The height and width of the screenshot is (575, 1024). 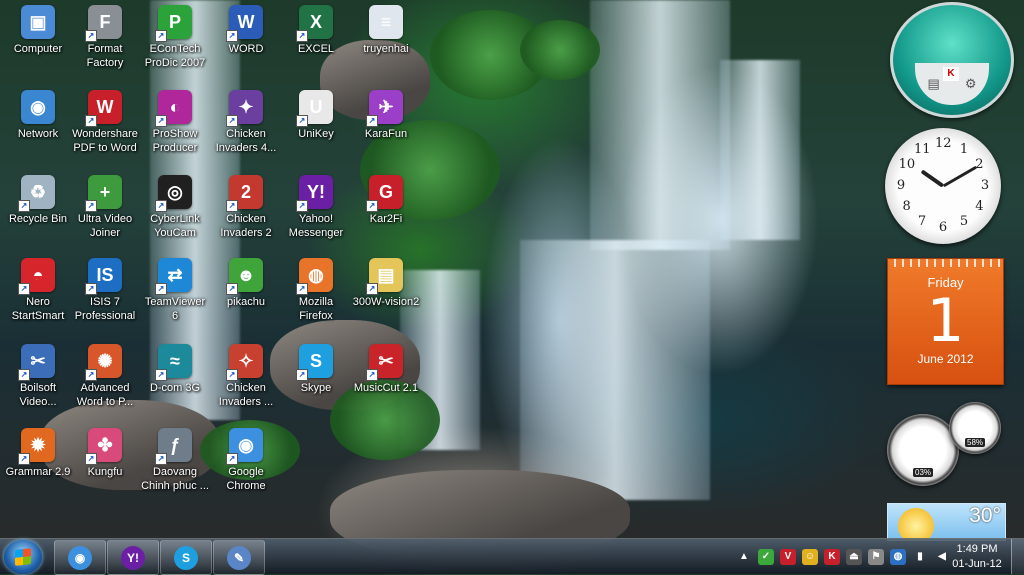 What do you see at coordinates (244, 446) in the screenshot?
I see `chrome-icon: ◉ ↗` at bounding box center [244, 446].